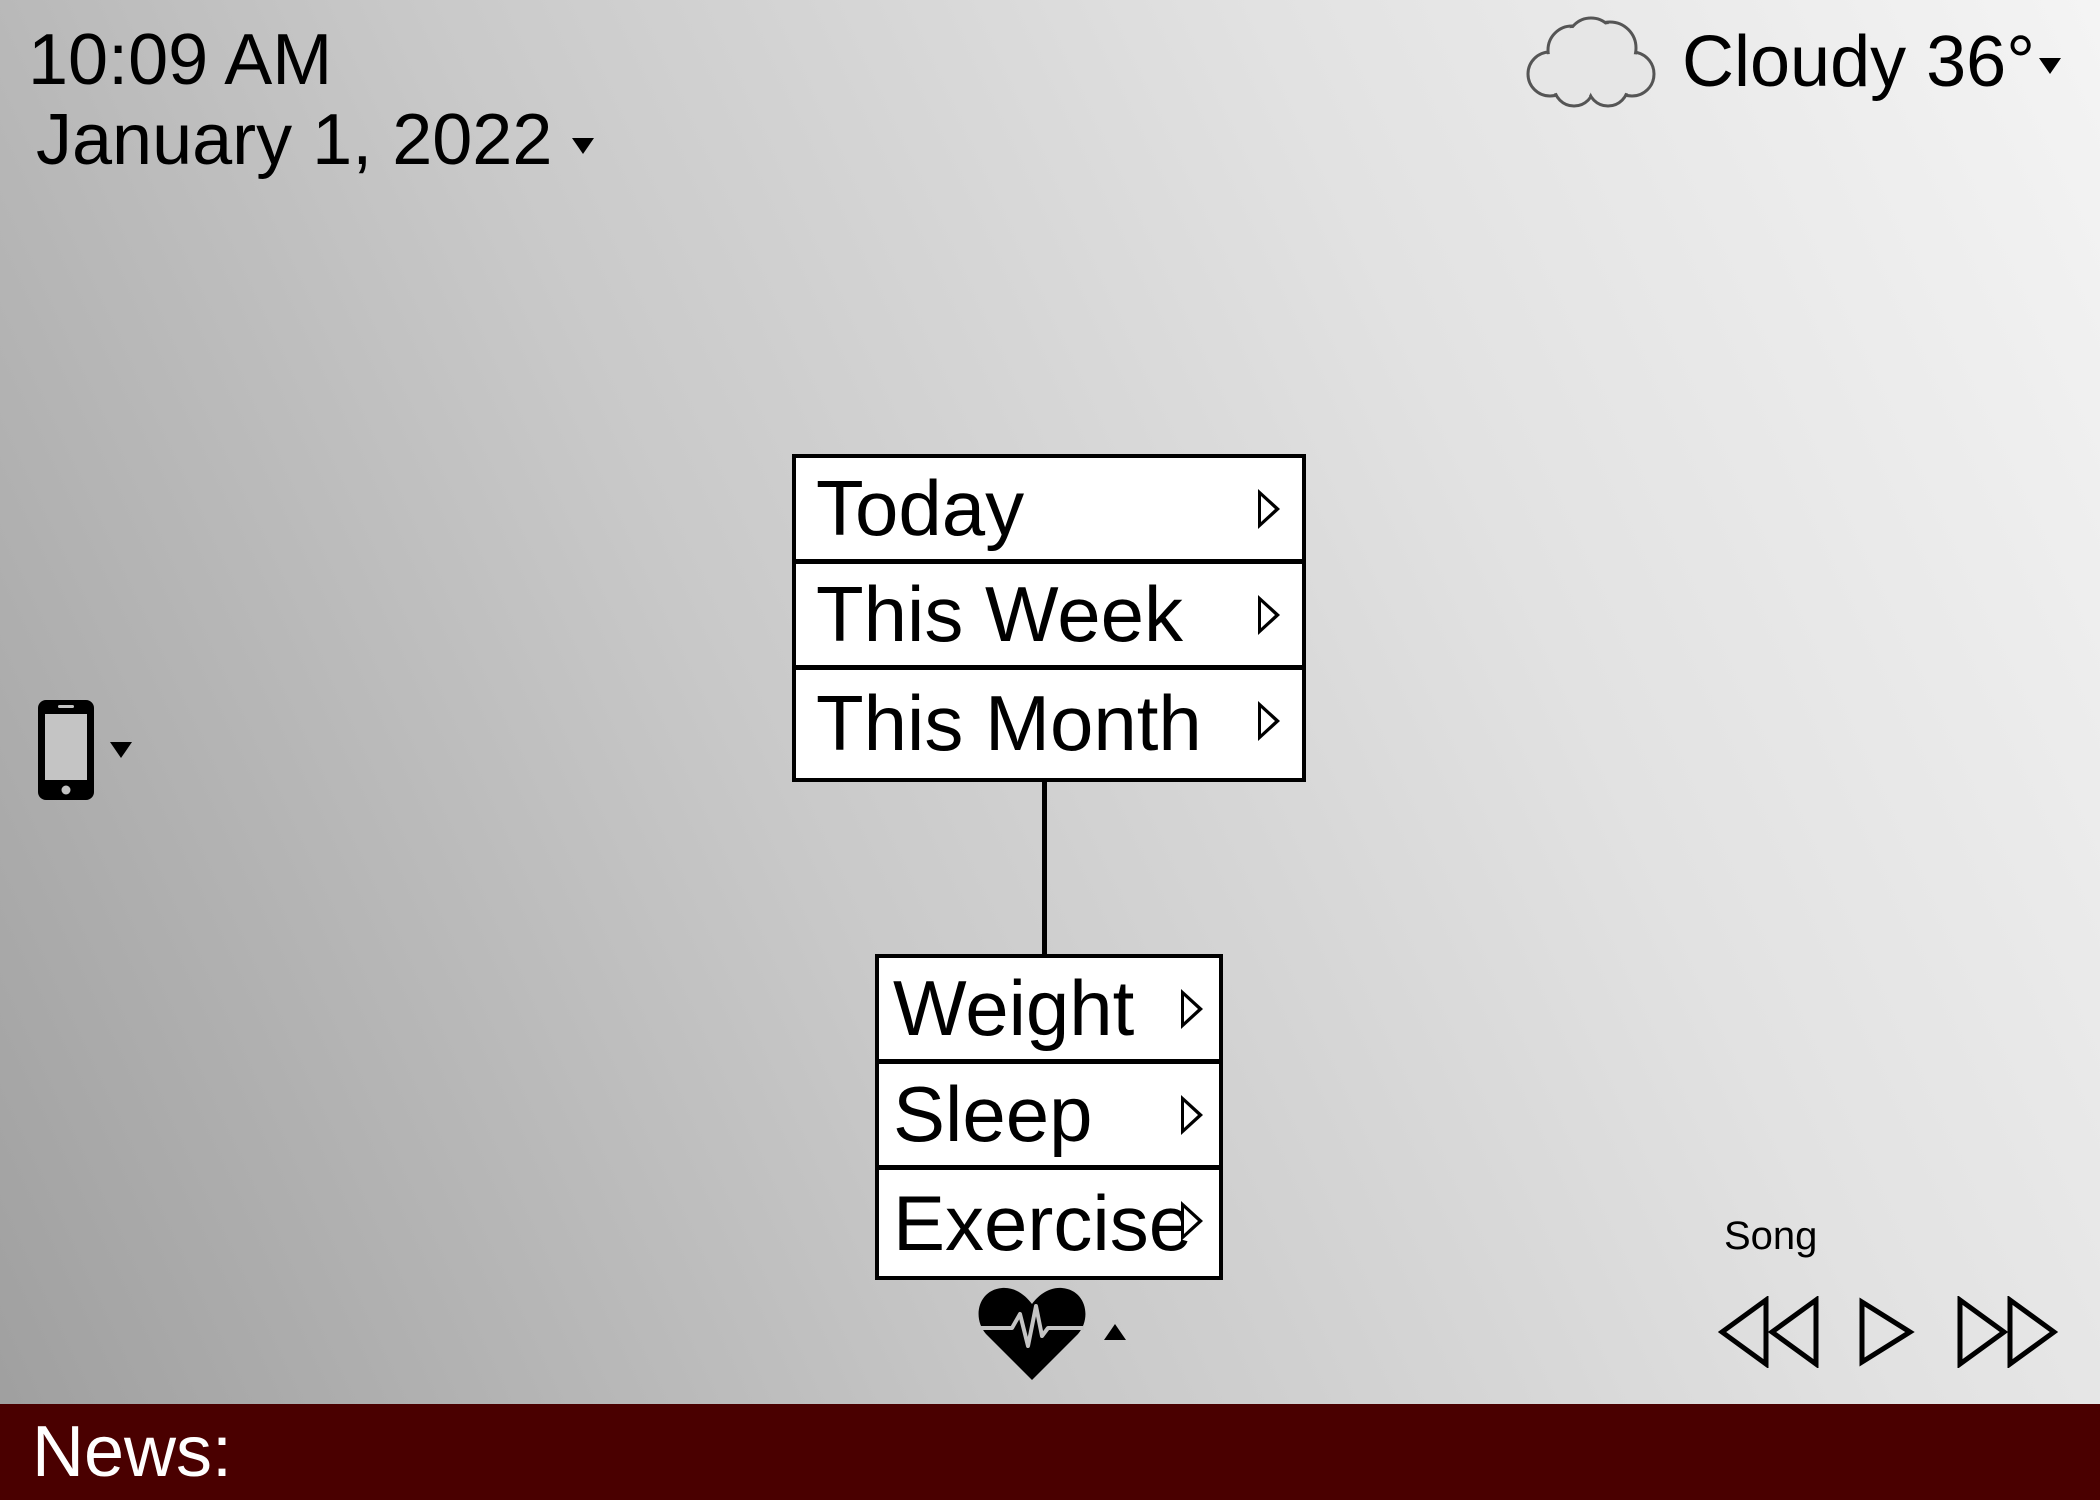  I want to click on menu-item-this-month: This Month, so click(1049, 723).